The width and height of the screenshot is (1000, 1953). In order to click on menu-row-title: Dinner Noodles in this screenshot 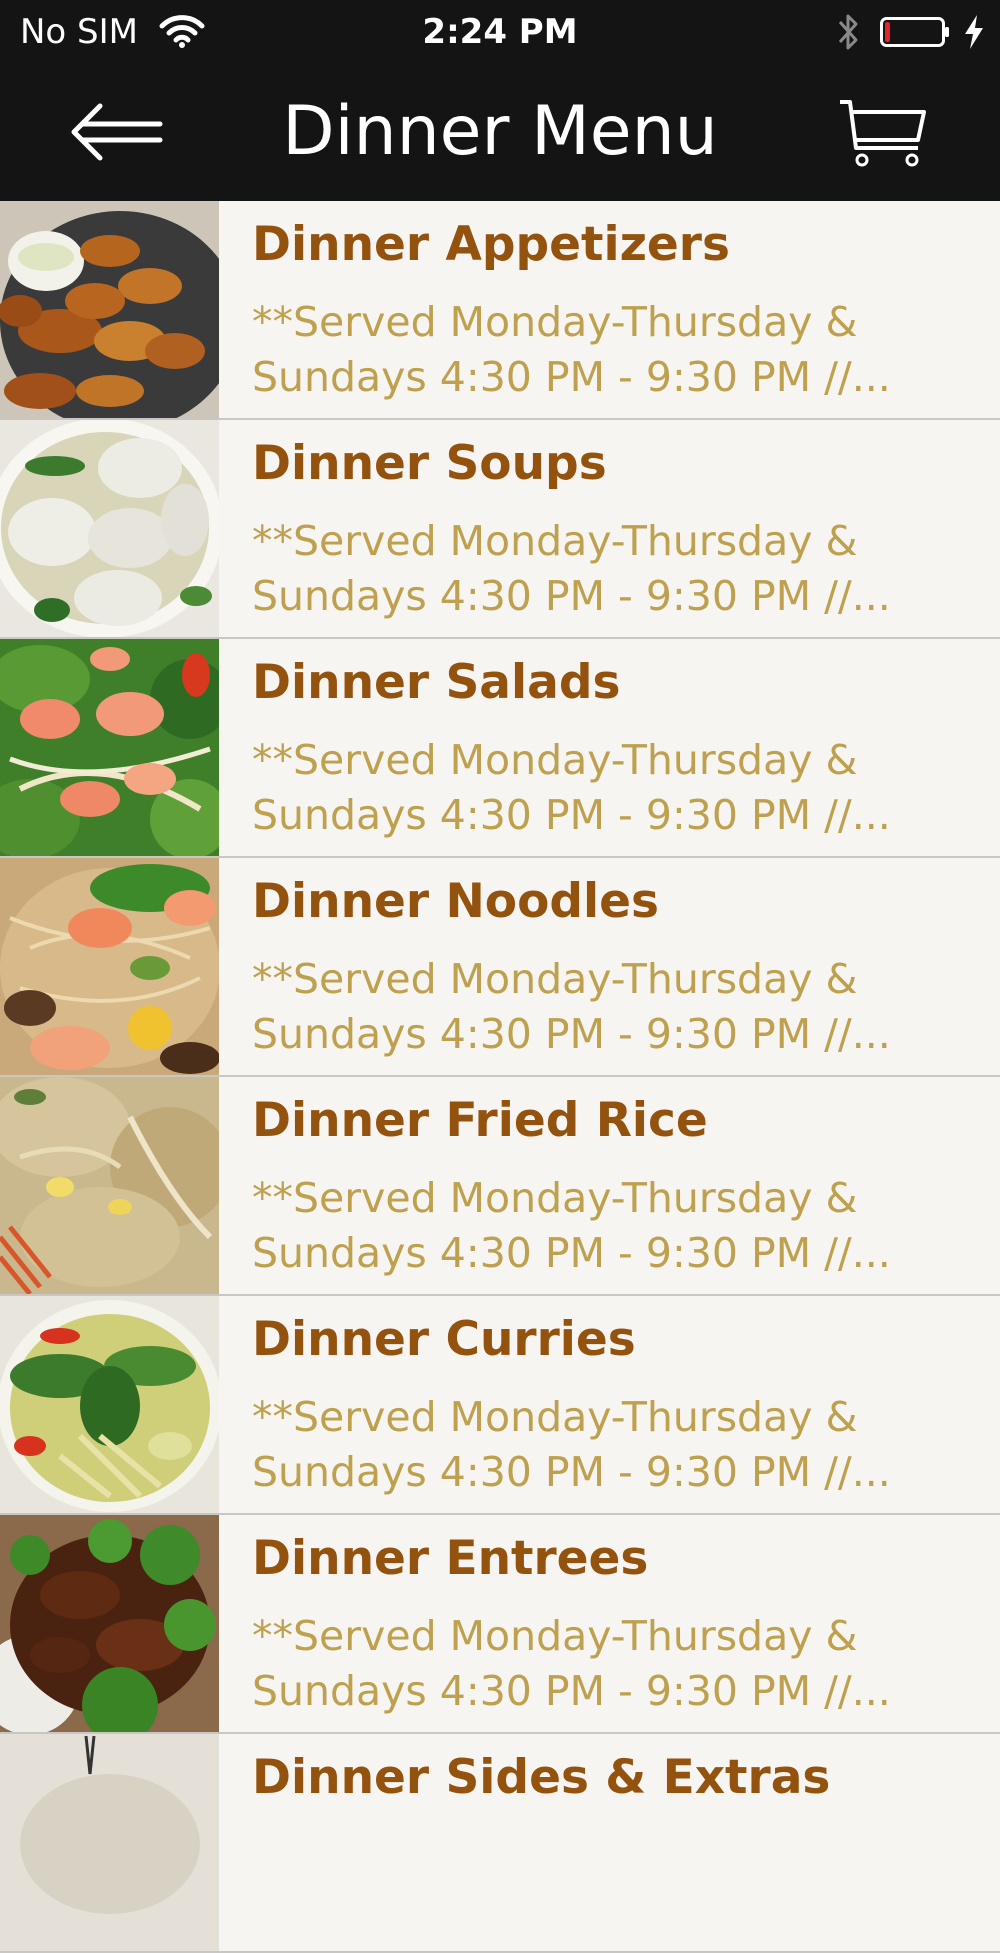, I will do `click(455, 901)`.